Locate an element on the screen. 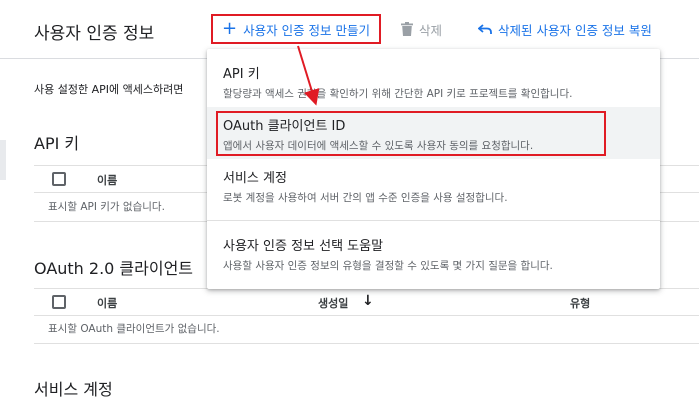 This screenshot has width=699, height=401. menu-item-title: 서비스 계정 is located at coordinates (255, 178).